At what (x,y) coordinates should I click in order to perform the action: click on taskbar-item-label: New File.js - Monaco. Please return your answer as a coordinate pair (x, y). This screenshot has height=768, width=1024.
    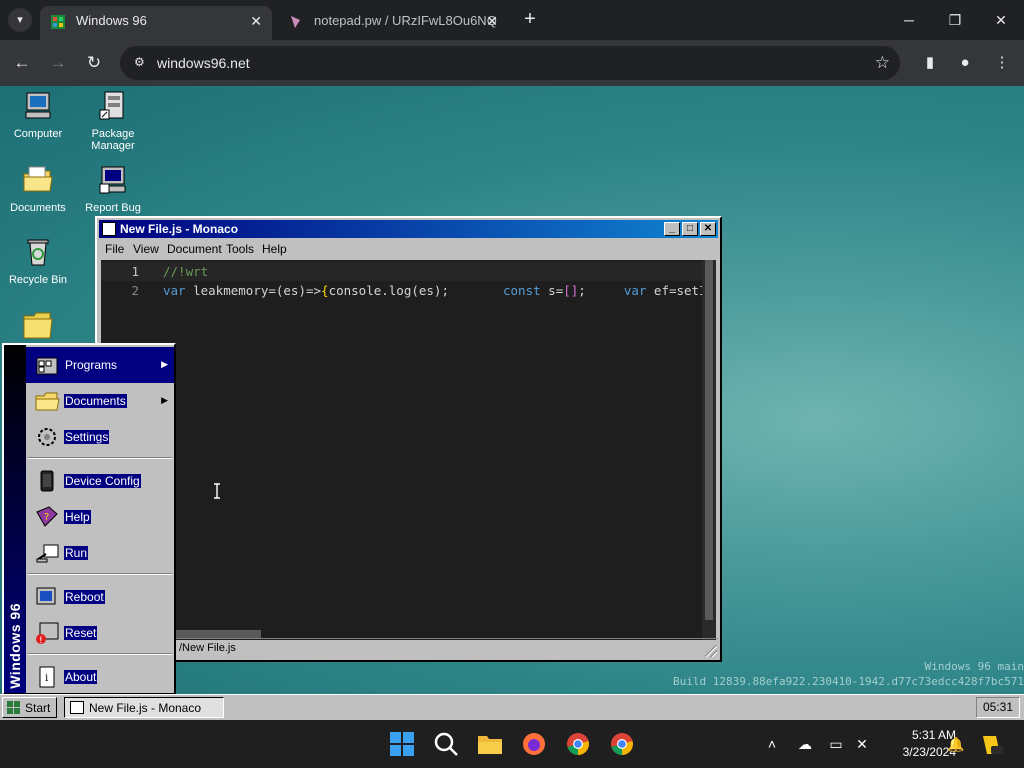
    Looking at the image, I should click on (145, 708).